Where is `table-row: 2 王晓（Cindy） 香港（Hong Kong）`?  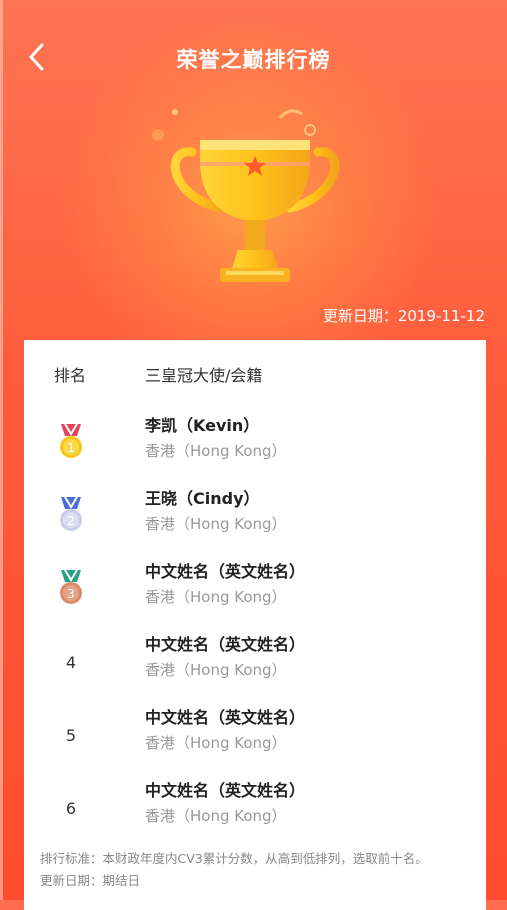 table-row: 2 王晓（Cindy） 香港（Hong Kong） is located at coordinates (255, 521).